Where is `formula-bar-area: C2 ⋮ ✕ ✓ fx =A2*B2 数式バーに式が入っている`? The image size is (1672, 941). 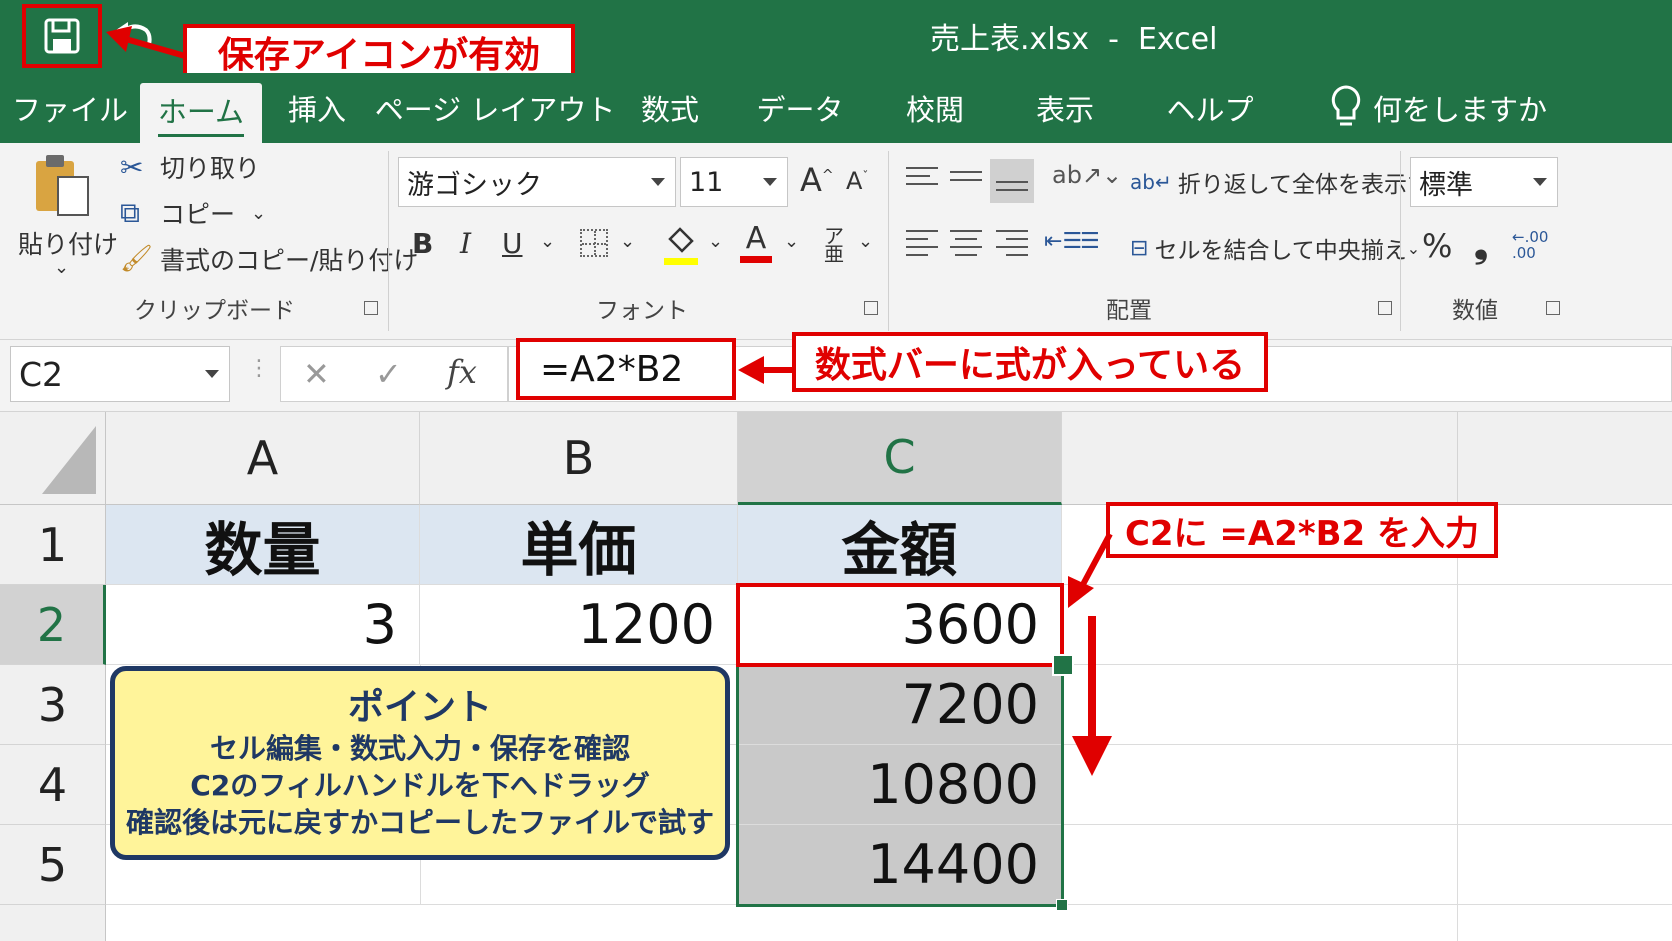
formula-bar-area: C2 ⋮ ✕ ✓ fx =A2*B2 数式バーに式が入っている is located at coordinates (836, 372).